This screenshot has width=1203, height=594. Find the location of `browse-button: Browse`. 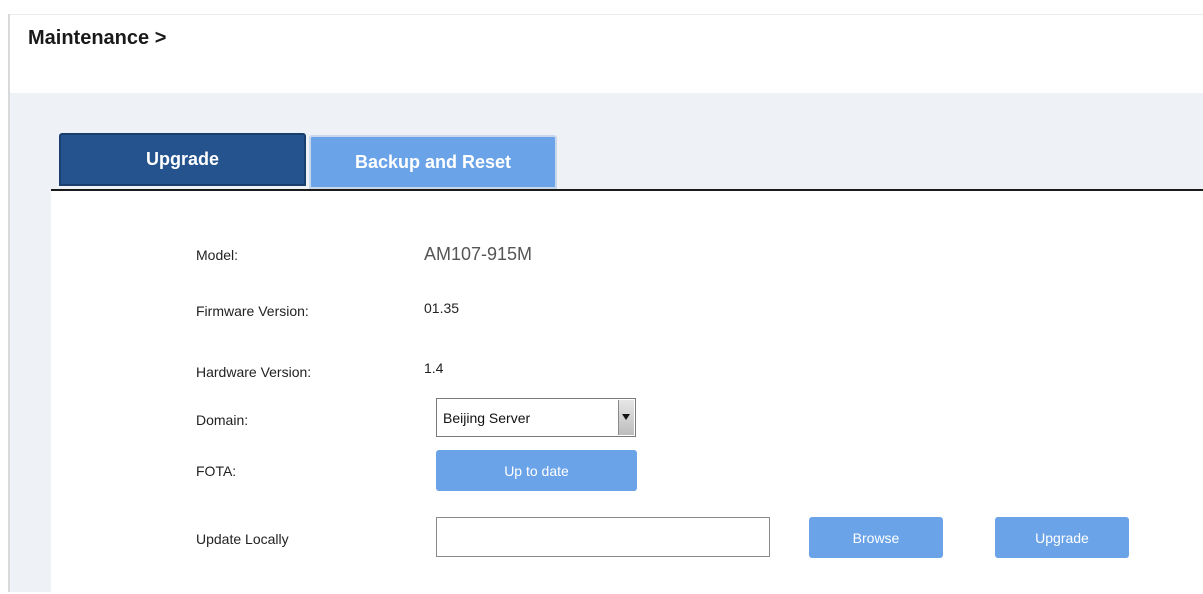

browse-button: Browse is located at coordinates (876, 537).